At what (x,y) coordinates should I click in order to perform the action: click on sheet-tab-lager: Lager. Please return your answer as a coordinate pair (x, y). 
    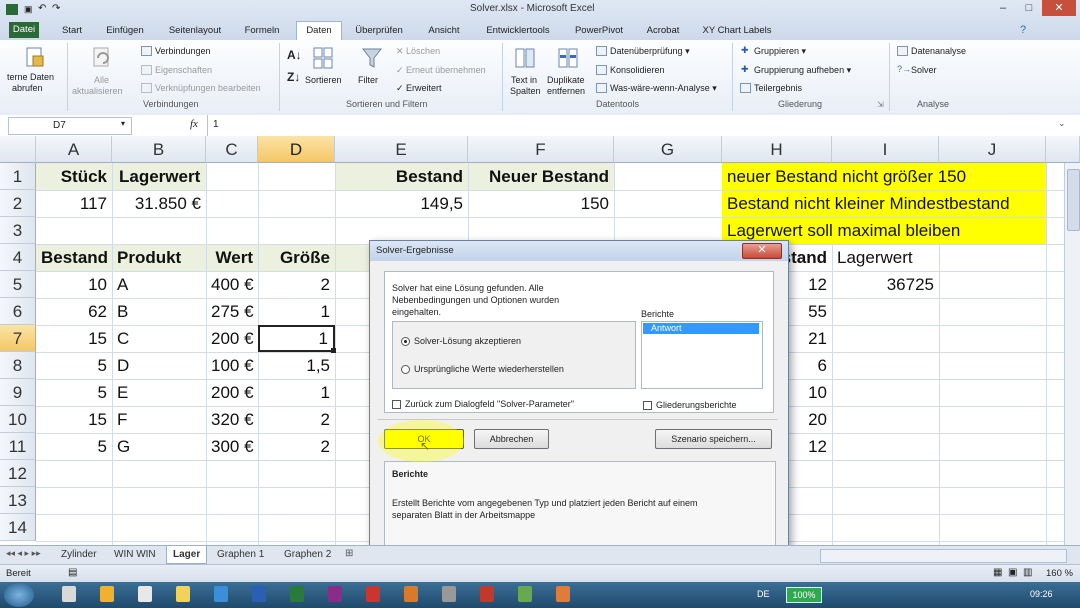
    Looking at the image, I should click on (187, 555).